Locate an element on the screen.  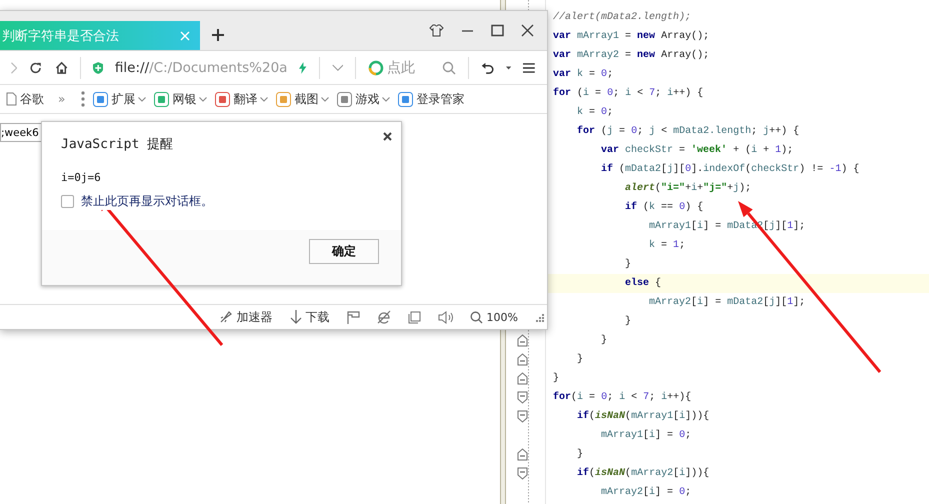
down-arrow-icon is located at coordinates (296, 317).